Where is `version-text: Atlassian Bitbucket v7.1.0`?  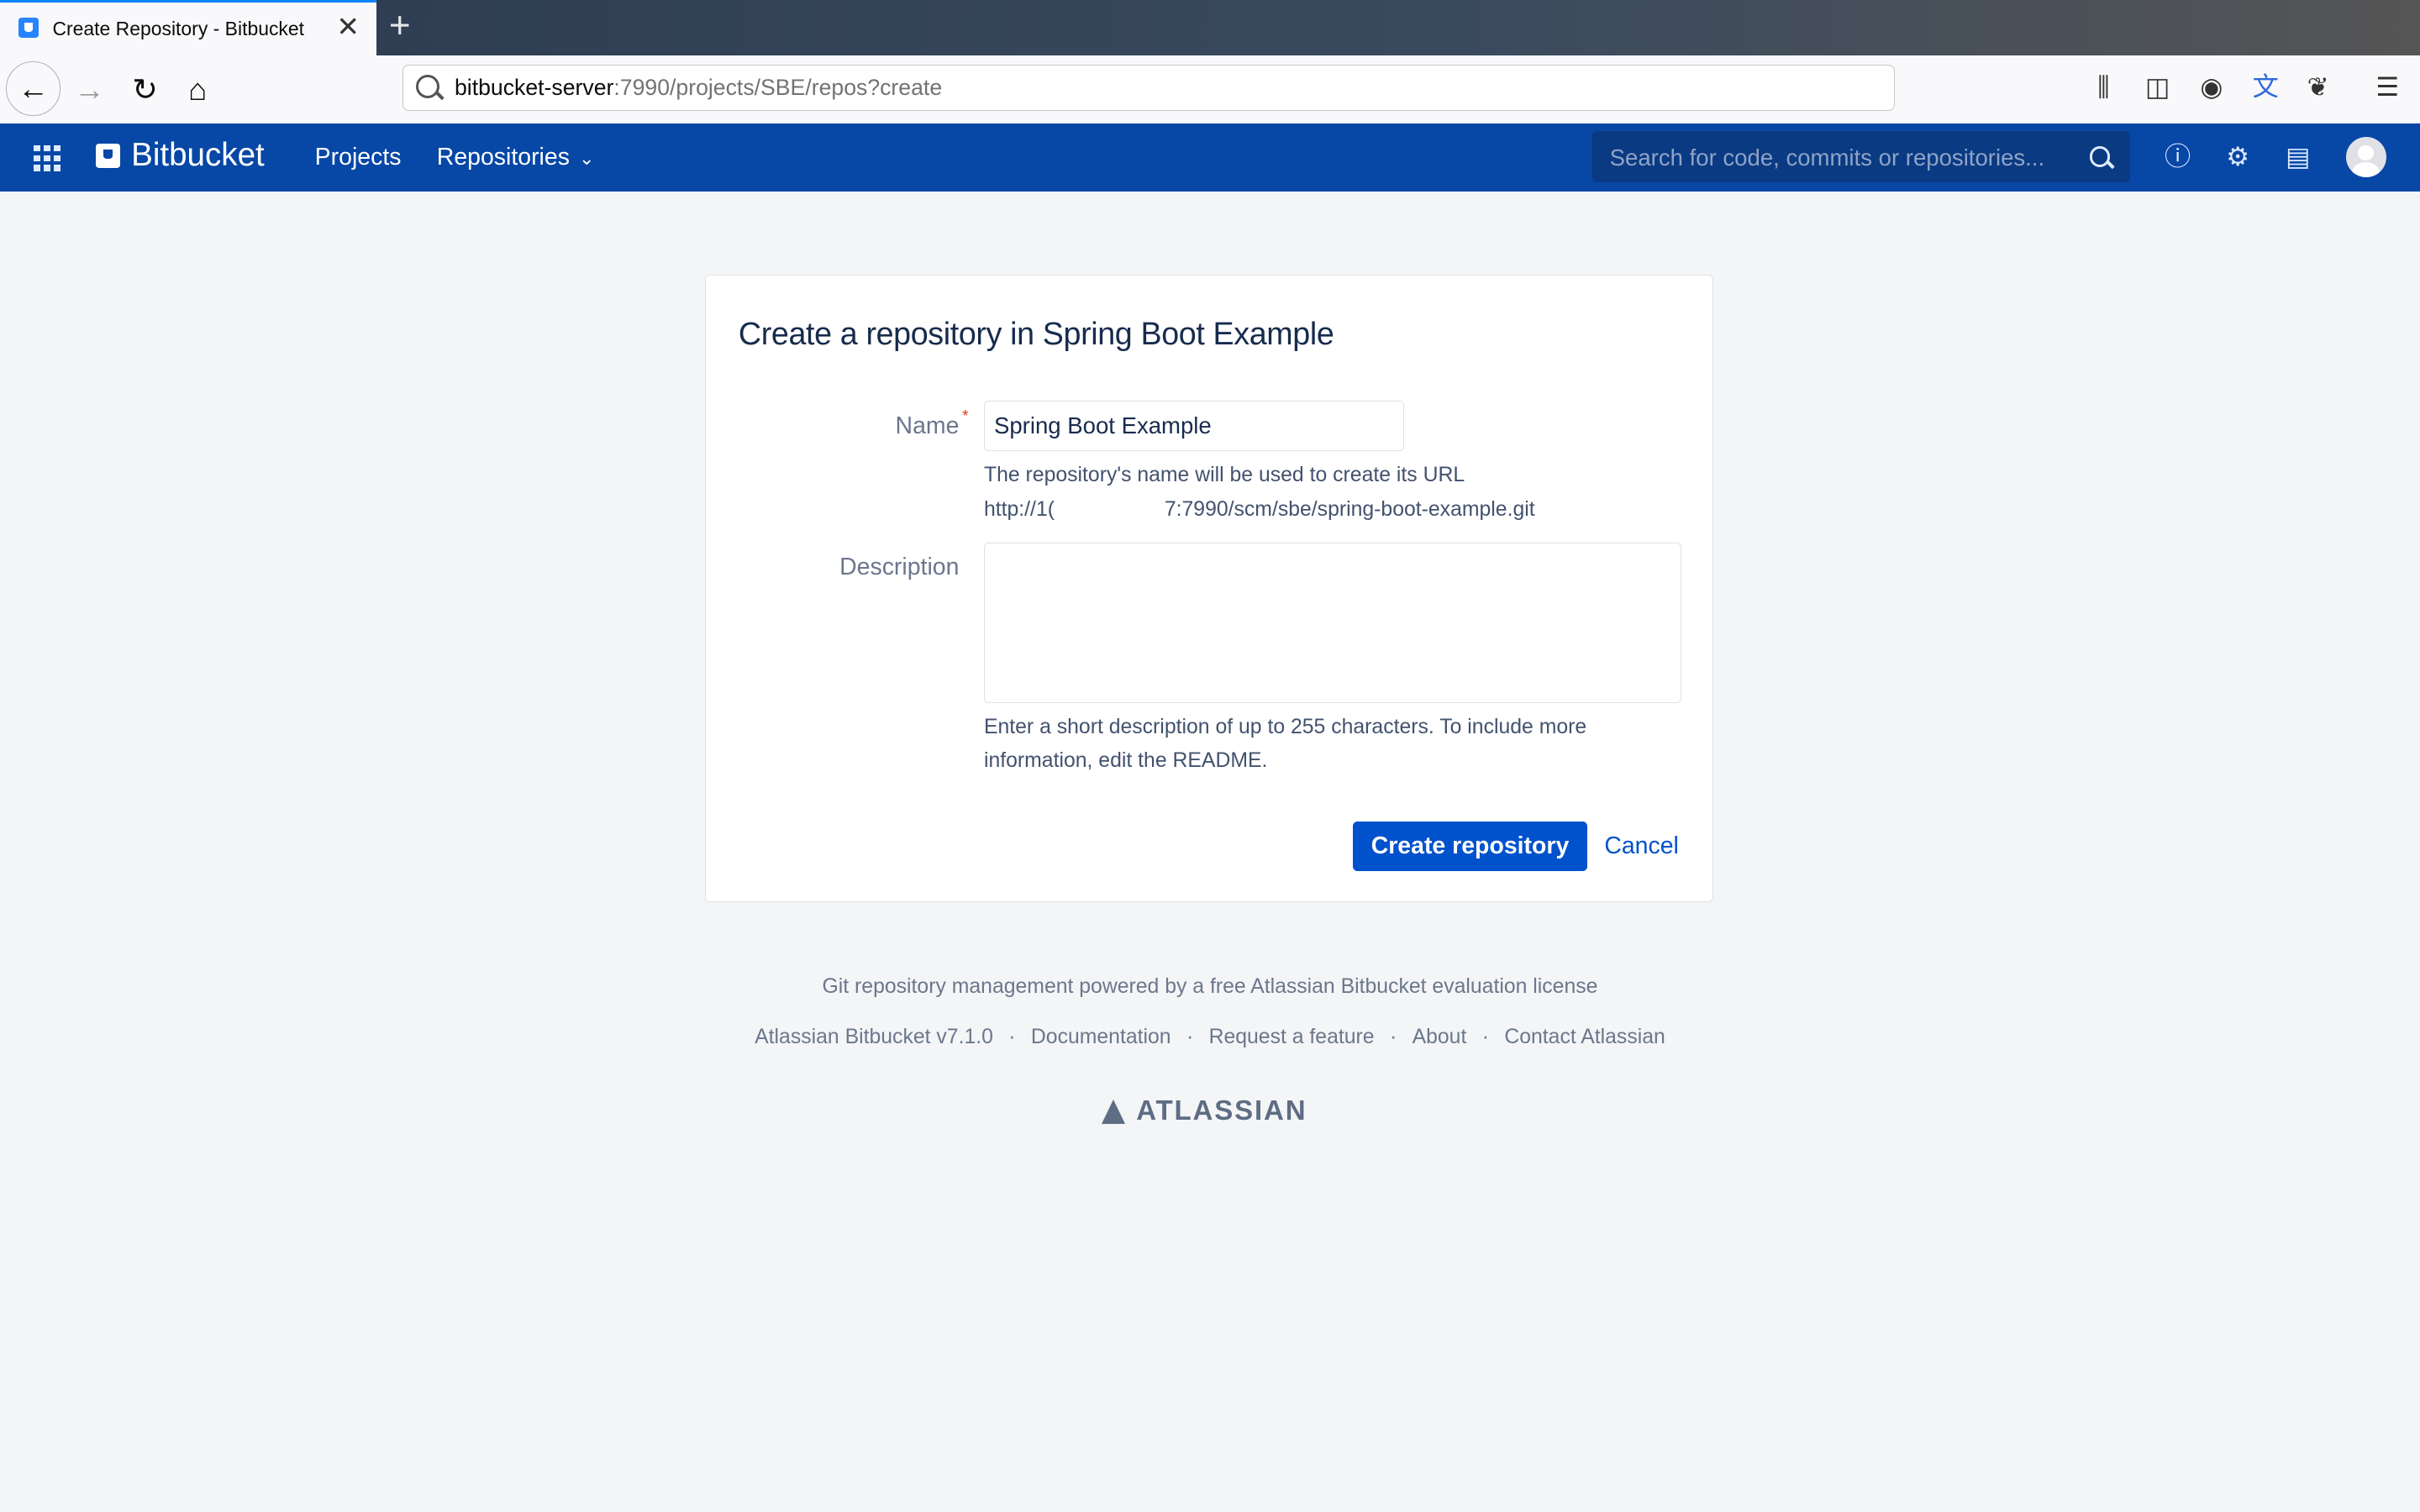
version-text: Atlassian Bitbucket v7.1.0 is located at coordinates (874, 1037).